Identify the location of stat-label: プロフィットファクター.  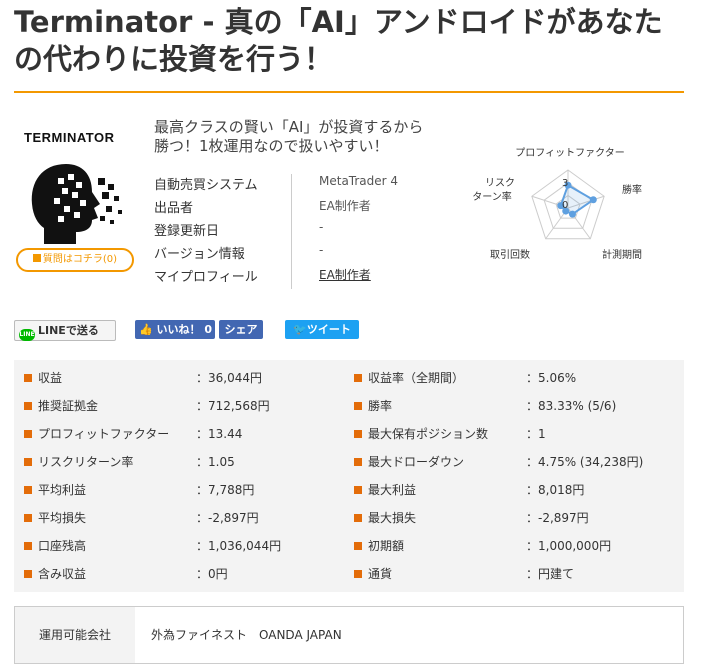
(96, 434).